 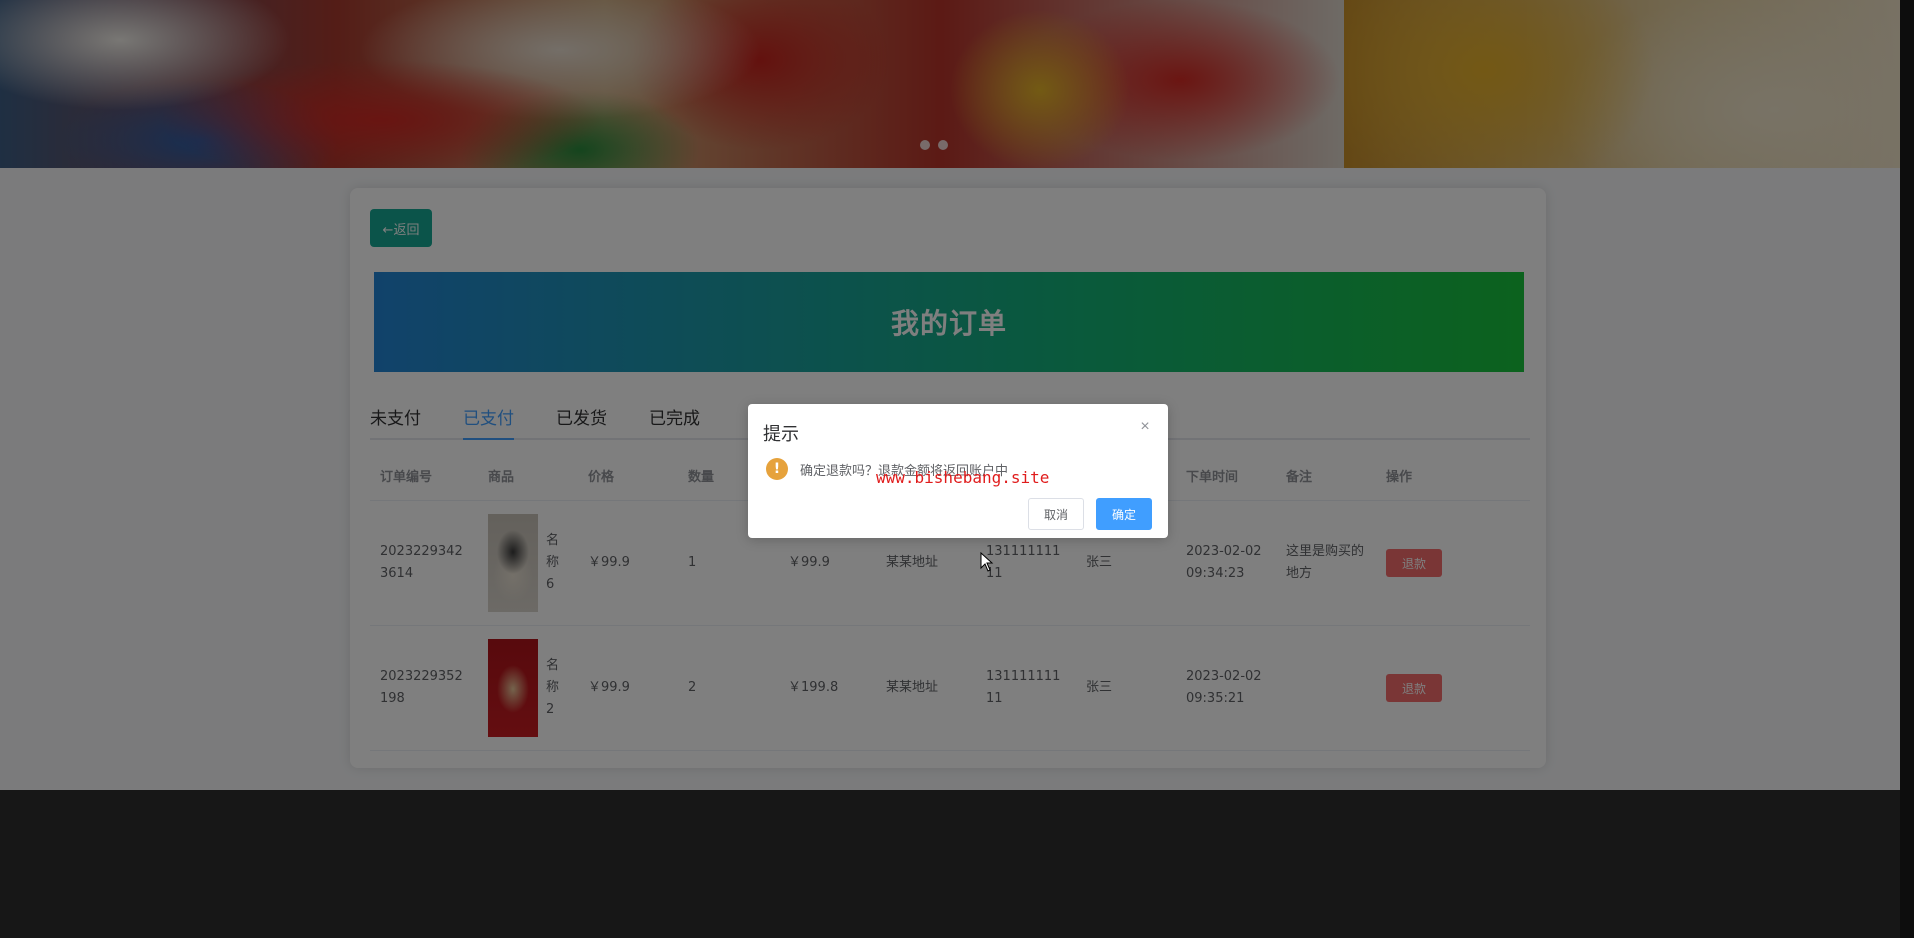 I want to click on cancel-button: 取消, so click(x=1056, y=514).